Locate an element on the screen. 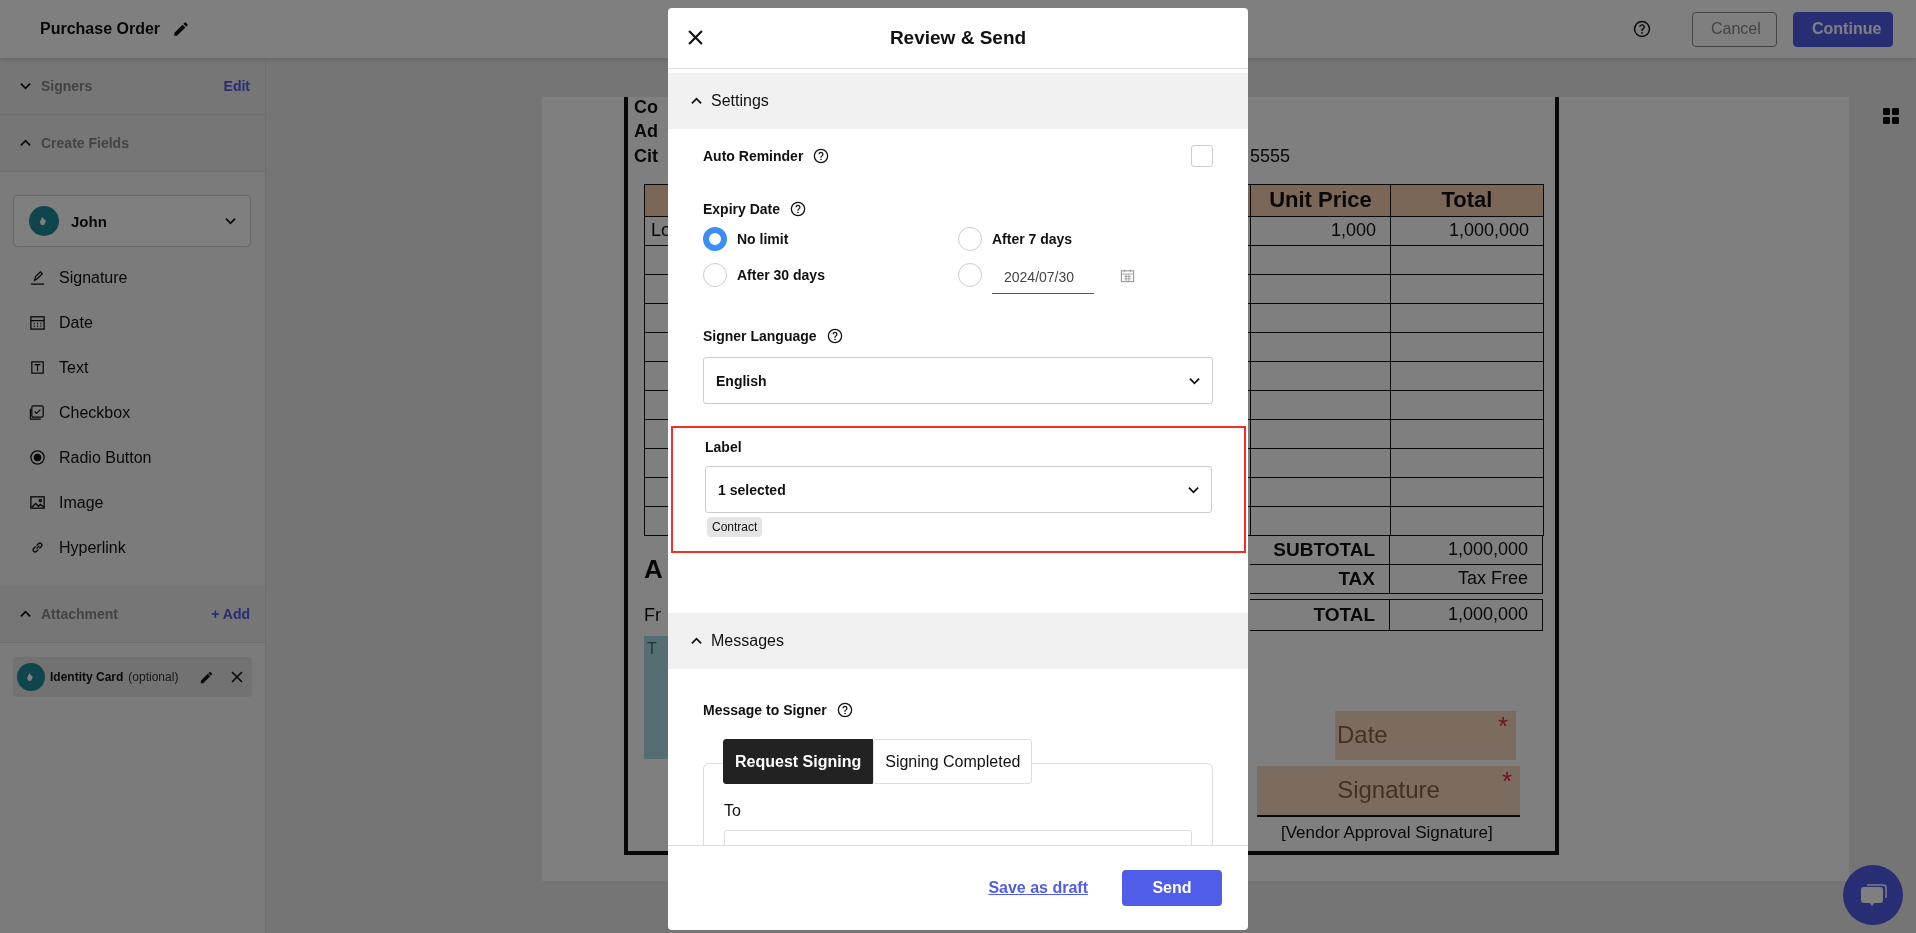 Image resolution: width=1916 pixels, height=933 pixels. tag-chip: Contract is located at coordinates (735, 527).